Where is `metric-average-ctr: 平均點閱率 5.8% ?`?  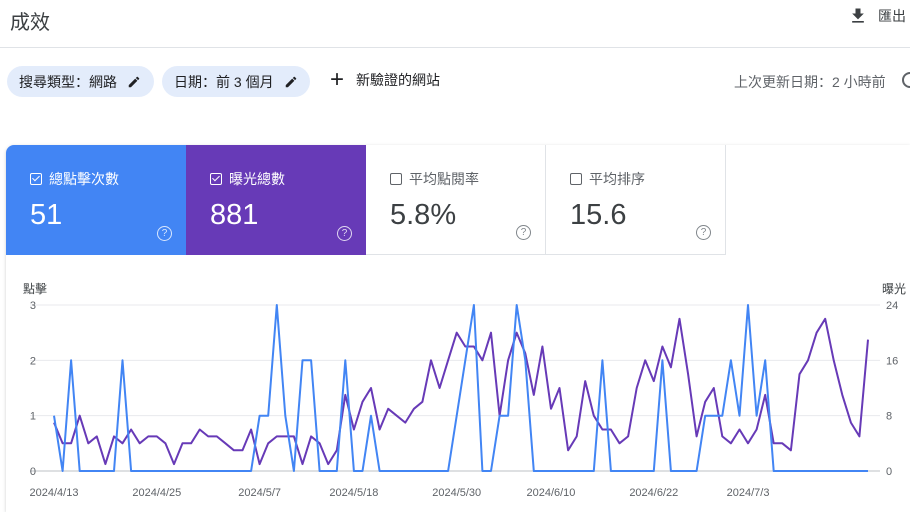 metric-average-ctr: 平均點閱率 5.8% ? is located at coordinates (456, 200).